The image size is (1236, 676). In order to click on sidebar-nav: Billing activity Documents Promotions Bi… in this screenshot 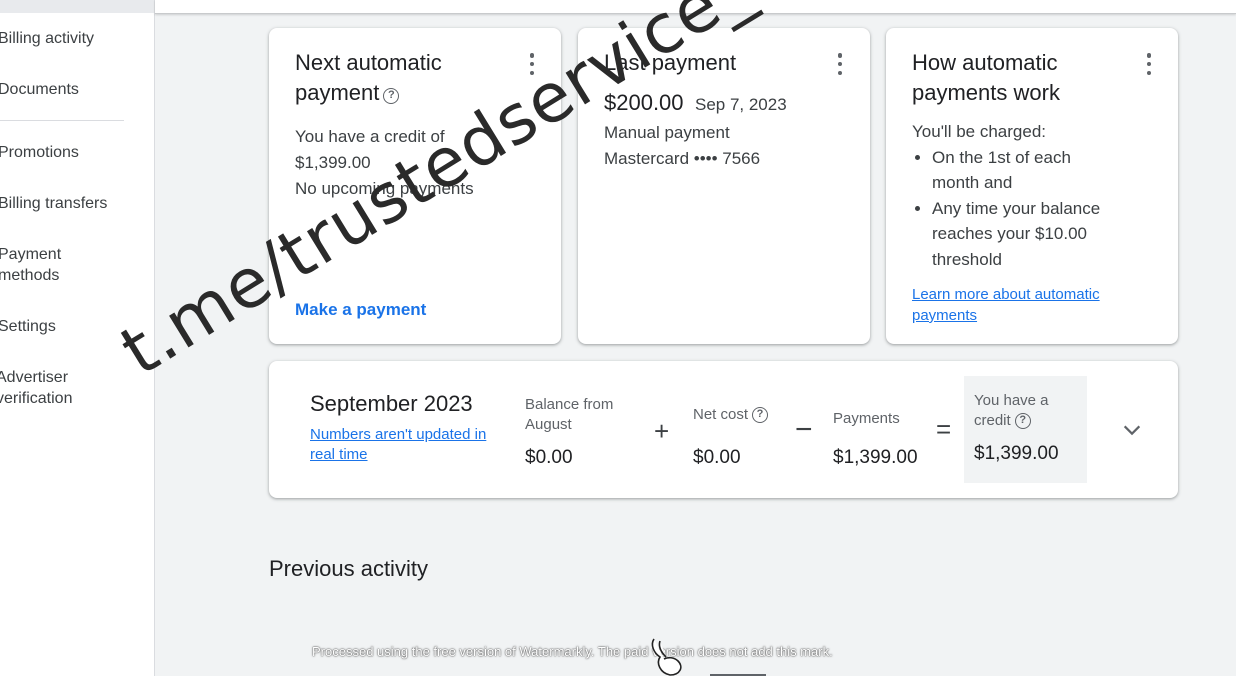, I will do `click(77, 338)`.